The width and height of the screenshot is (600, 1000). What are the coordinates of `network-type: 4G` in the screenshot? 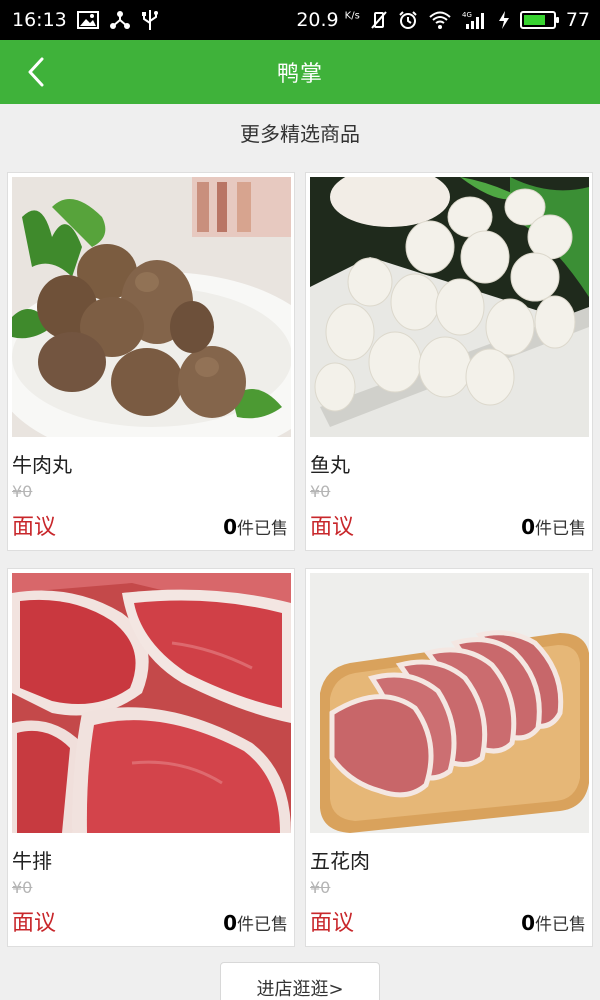 It's located at (467, 15).